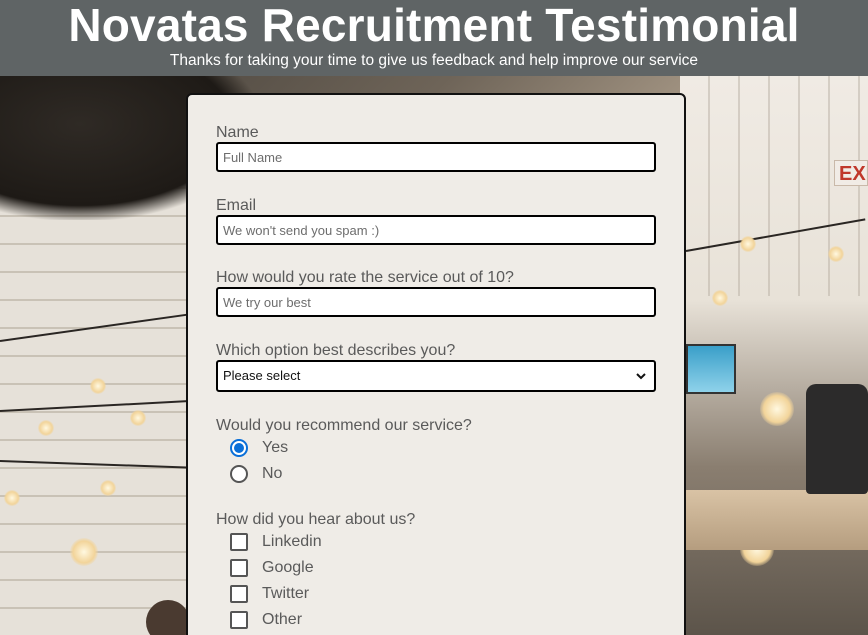 This screenshot has height=635, width=868. Describe the element at coordinates (641, 376) in the screenshot. I see `chevron-down-icon` at that location.